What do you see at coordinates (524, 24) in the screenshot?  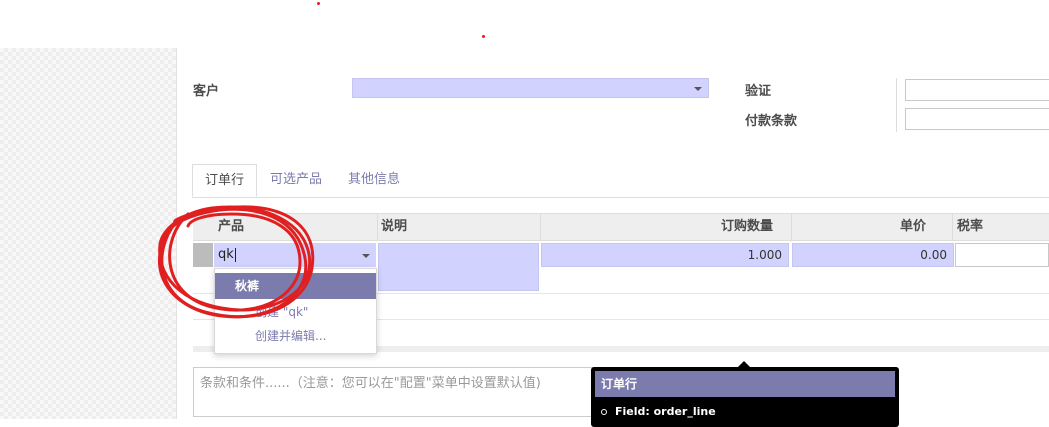 I see `top-strip` at bounding box center [524, 24].